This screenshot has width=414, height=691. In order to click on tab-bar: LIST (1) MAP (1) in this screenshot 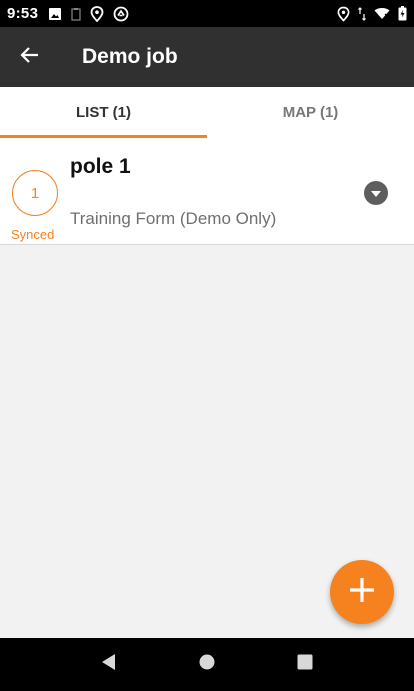, I will do `click(207, 112)`.